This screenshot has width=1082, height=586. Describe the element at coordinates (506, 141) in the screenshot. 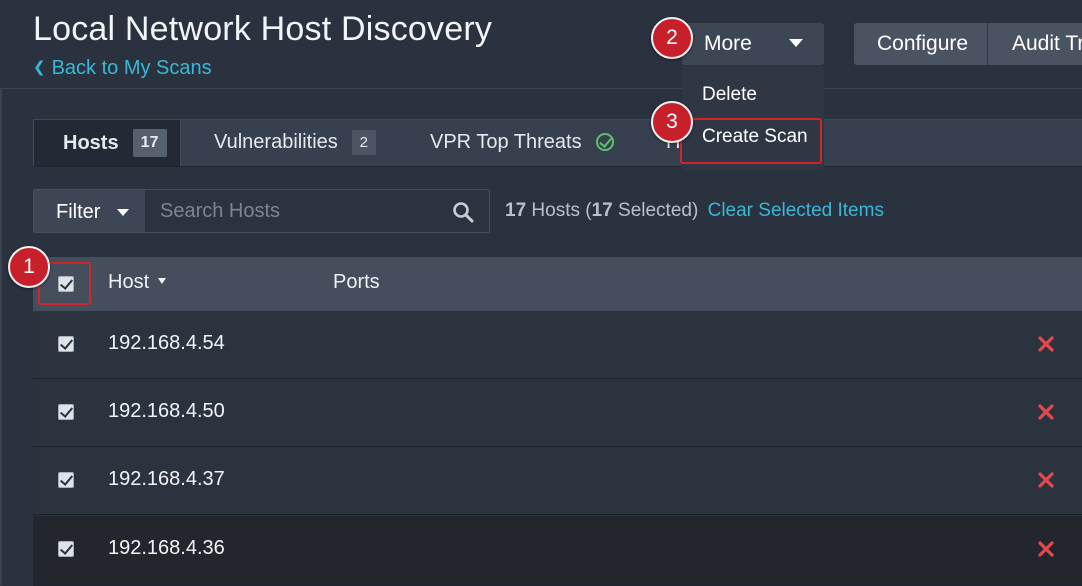

I see `tab-vpr-label: VPR Top Threats` at that location.